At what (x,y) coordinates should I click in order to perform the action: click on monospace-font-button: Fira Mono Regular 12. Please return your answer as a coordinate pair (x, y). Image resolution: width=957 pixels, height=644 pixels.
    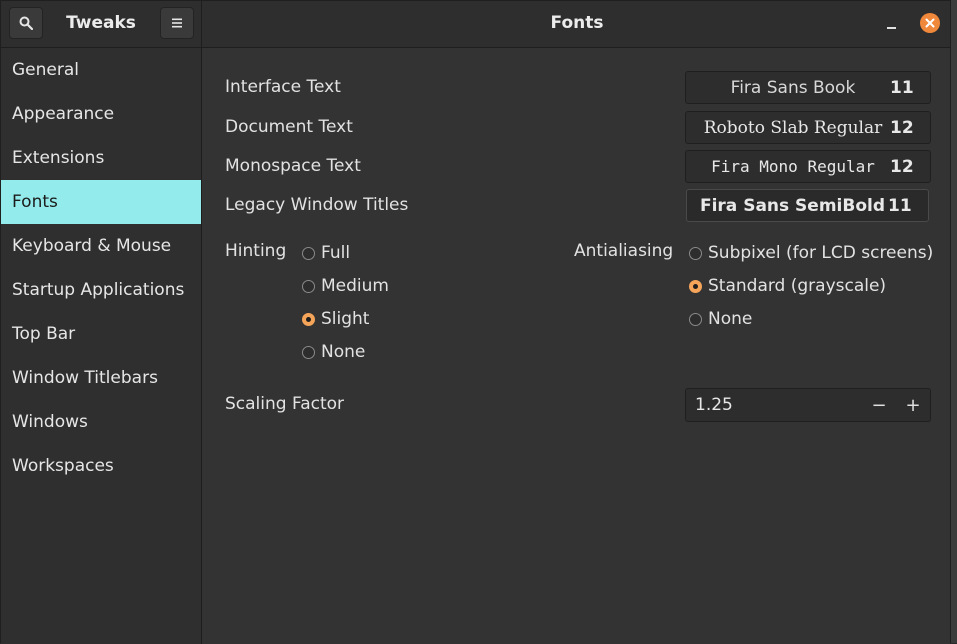
    Looking at the image, I should click on (808, 166).